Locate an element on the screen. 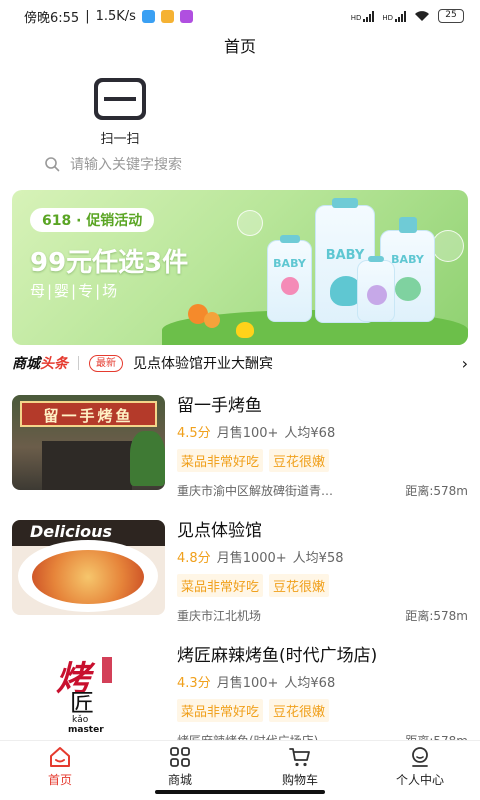 The height and width of the screenshot is (800, 480). shop-sales: 月售1000+ is located at coordinates (251, 558).